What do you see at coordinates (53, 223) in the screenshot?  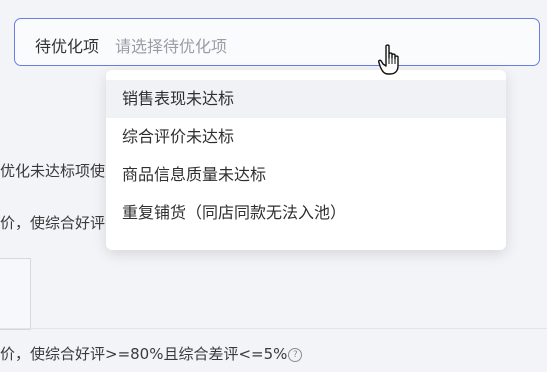 I see `background-text-line-2: 价，使综合好评` at bounding box center [53, 223].